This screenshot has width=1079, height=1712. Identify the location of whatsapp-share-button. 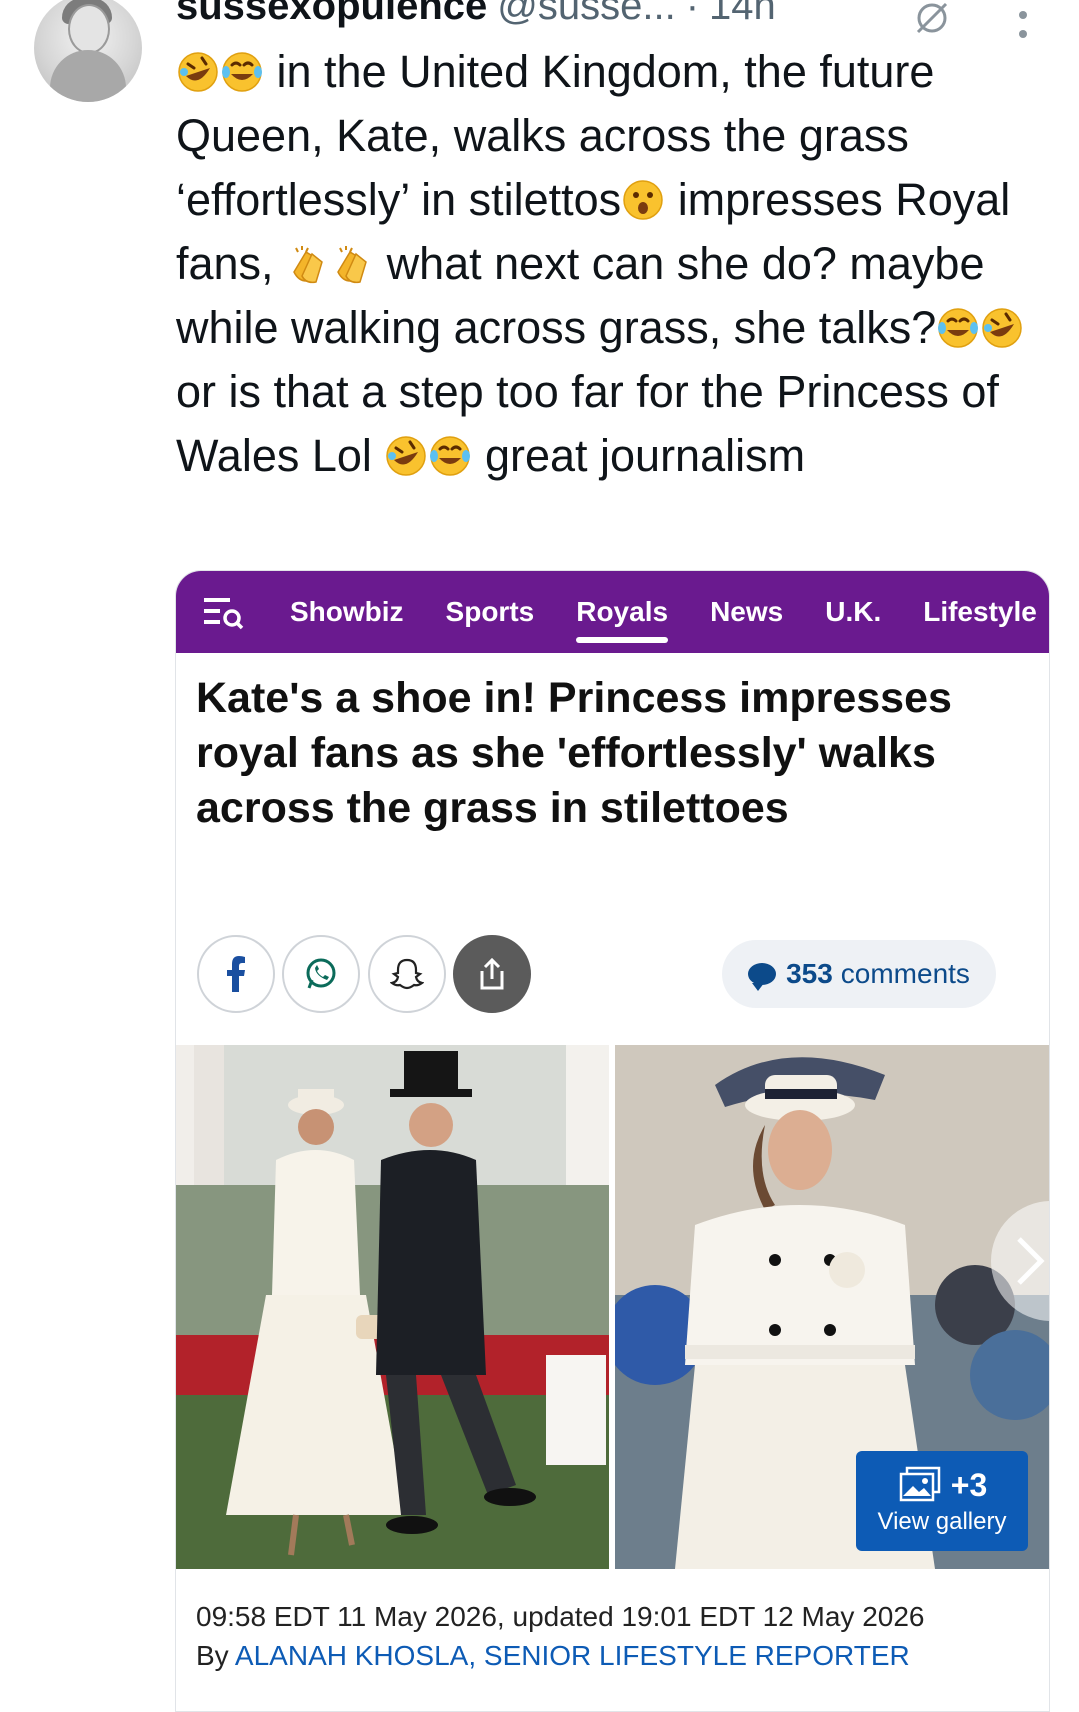
(321, 974).